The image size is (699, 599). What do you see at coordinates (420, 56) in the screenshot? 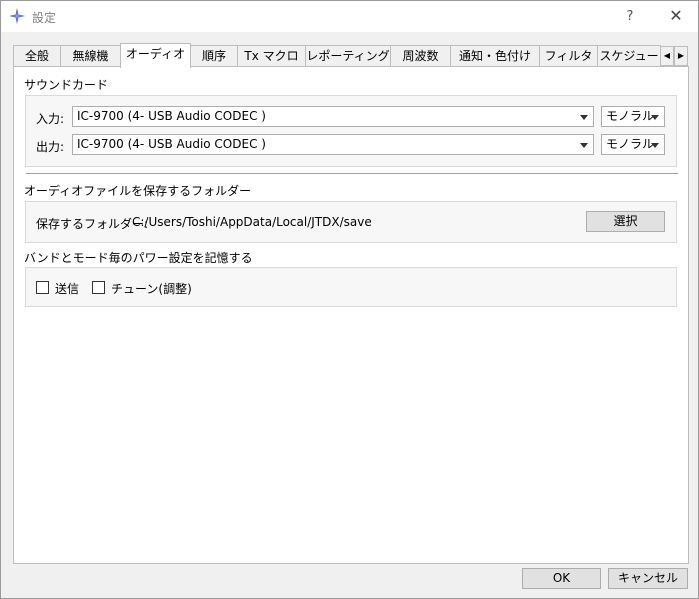
I see `tab-frequencies: 周波数` at bounding box center [420, 56].